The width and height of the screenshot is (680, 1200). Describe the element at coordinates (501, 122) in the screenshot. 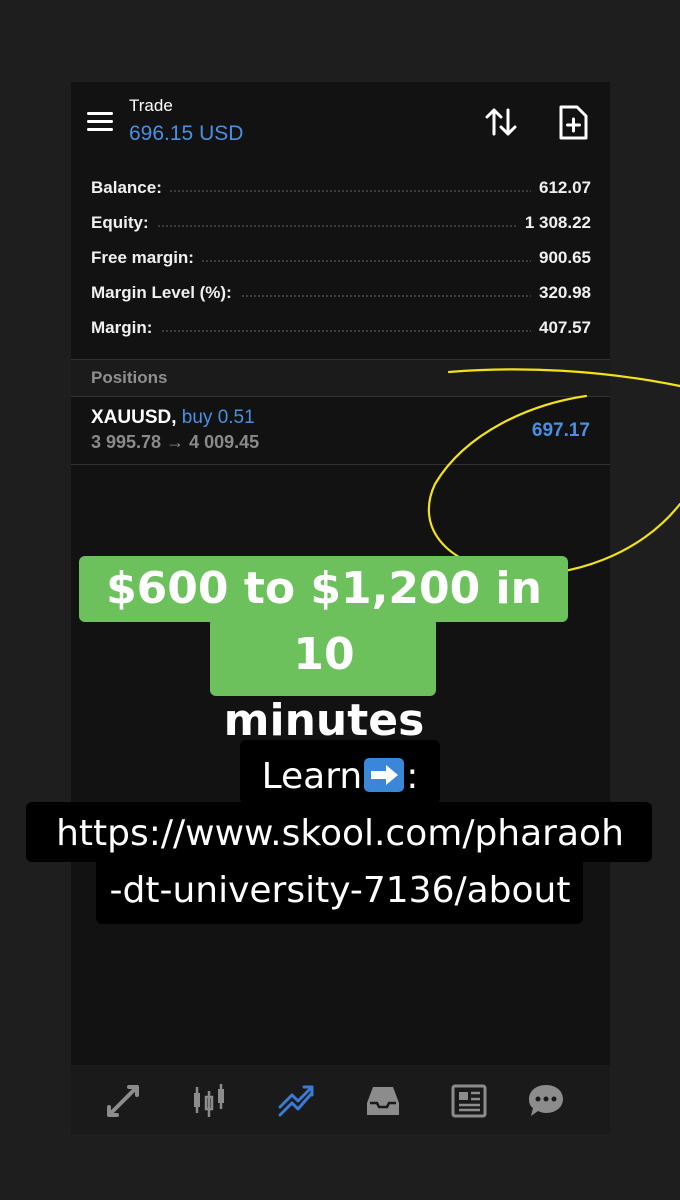

I see `sort-arrows-icon` at that location.